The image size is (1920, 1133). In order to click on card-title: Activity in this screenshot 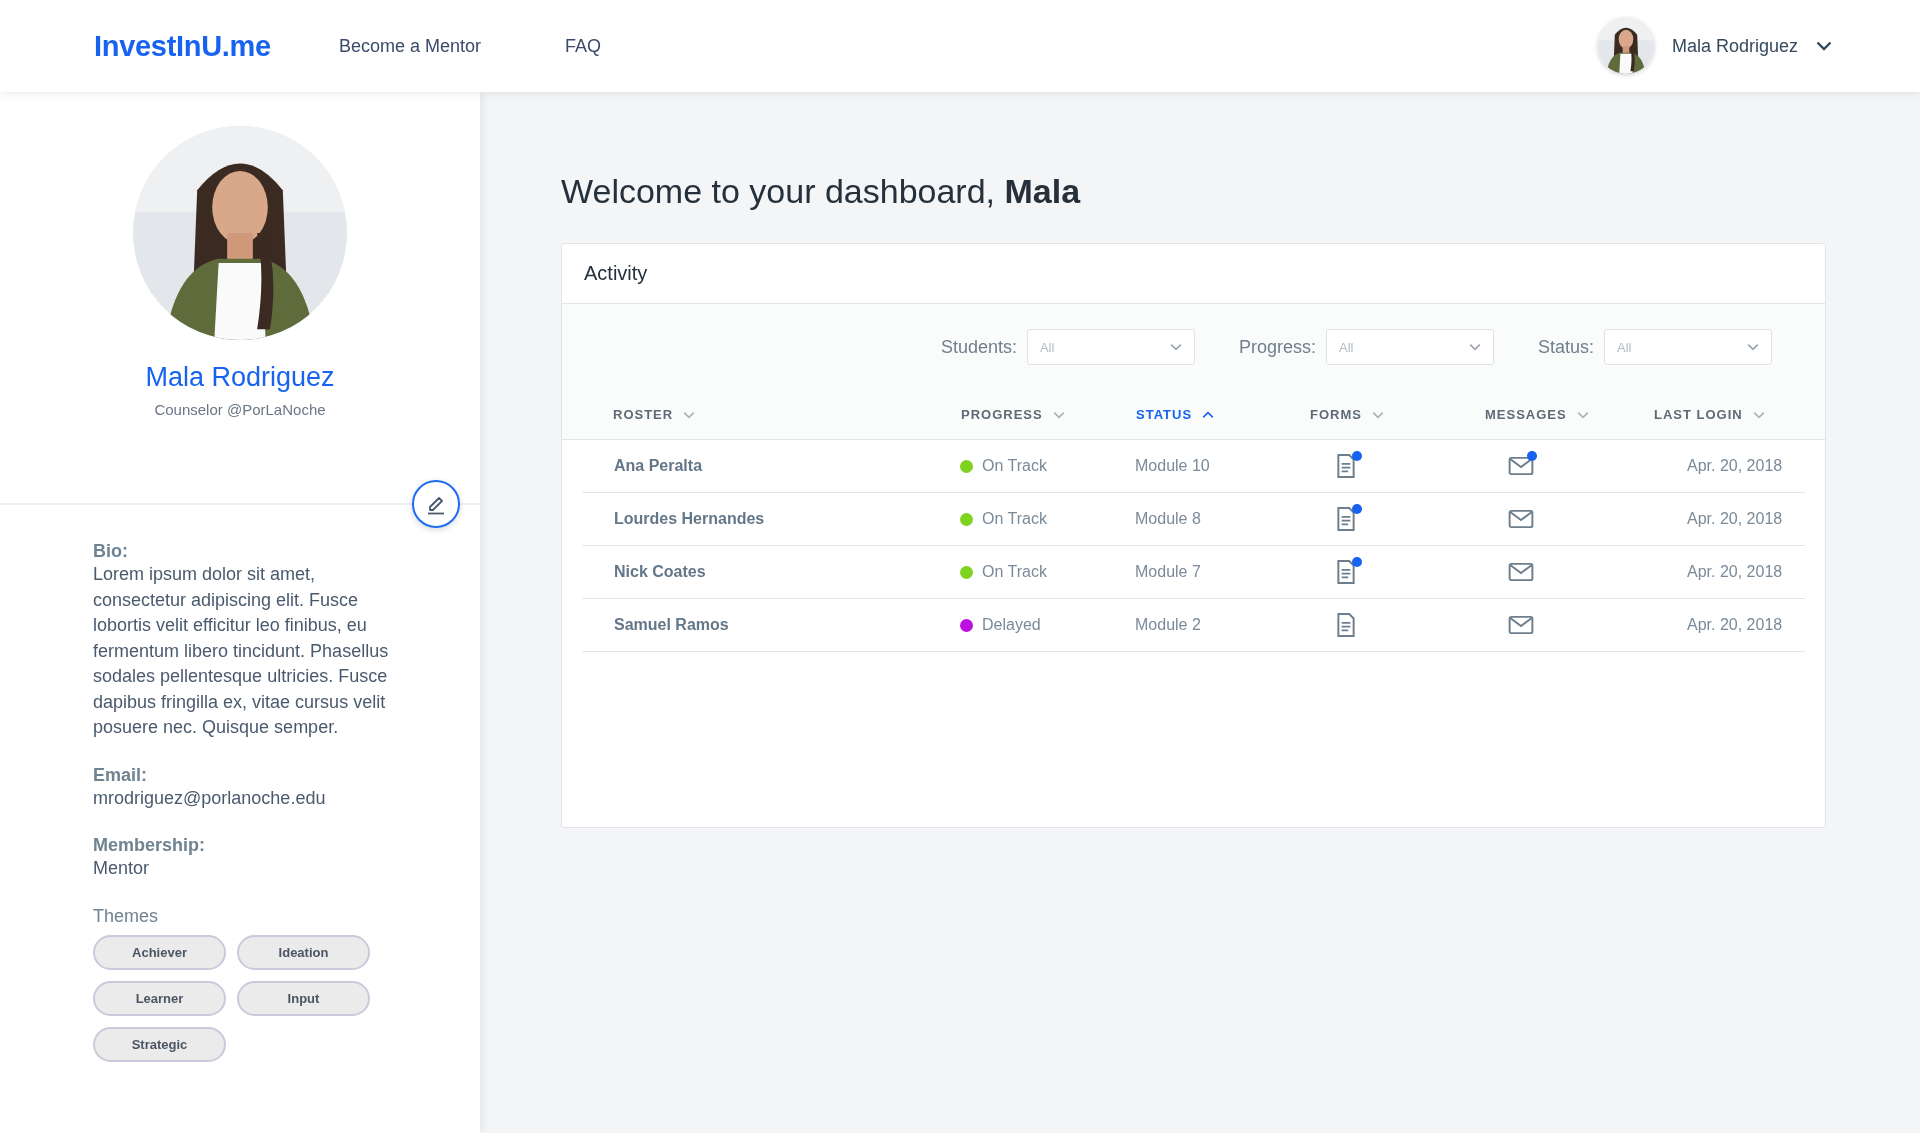, I will do `click(616, 273)`.